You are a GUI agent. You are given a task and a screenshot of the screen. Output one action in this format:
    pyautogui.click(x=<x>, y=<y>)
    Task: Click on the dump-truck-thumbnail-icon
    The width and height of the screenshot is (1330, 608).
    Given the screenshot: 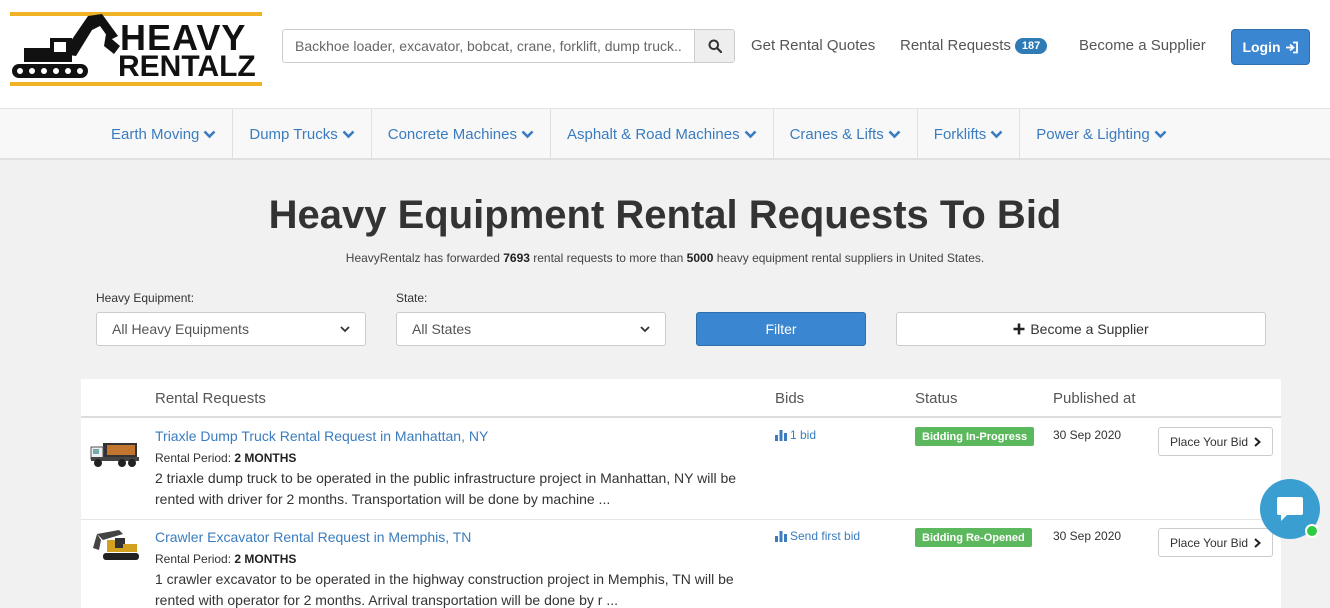 What is the action you would take?
    pyautogui.click(x=114, y=455)
    